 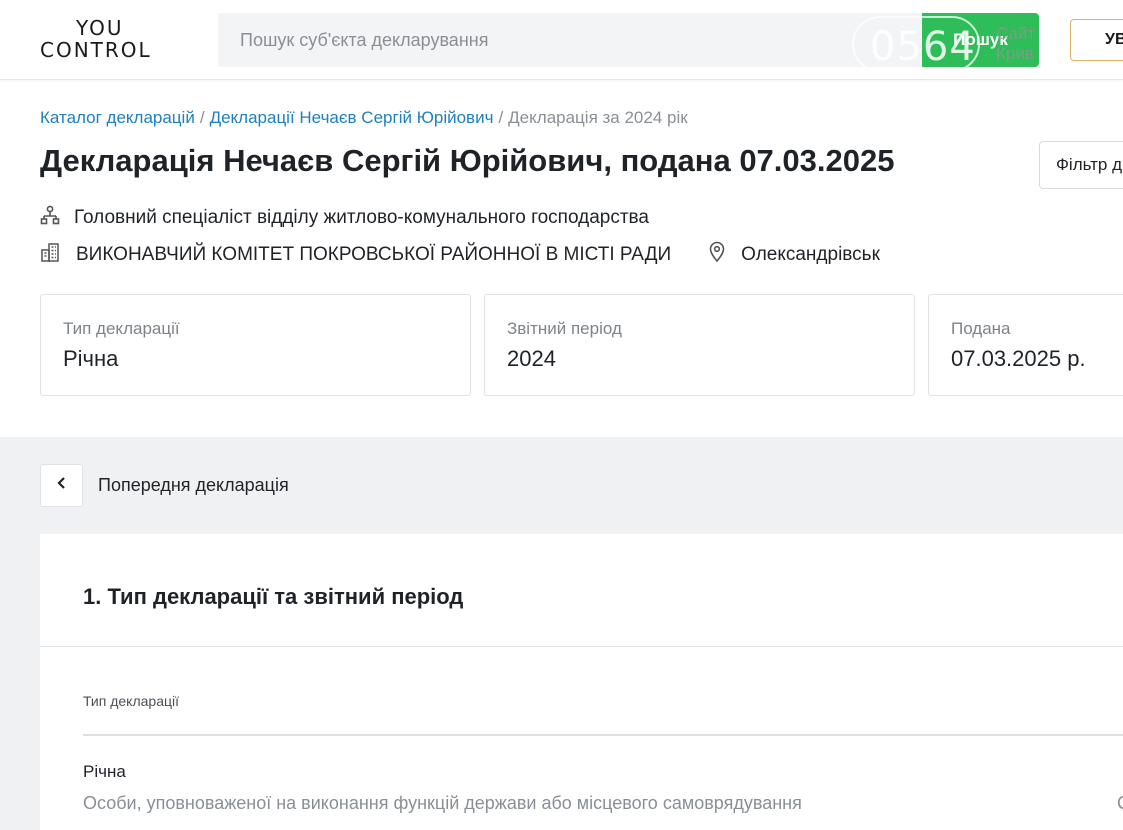 I want to click on reporting-period-card: Звітний період 2024, so click(x=699, y=345).